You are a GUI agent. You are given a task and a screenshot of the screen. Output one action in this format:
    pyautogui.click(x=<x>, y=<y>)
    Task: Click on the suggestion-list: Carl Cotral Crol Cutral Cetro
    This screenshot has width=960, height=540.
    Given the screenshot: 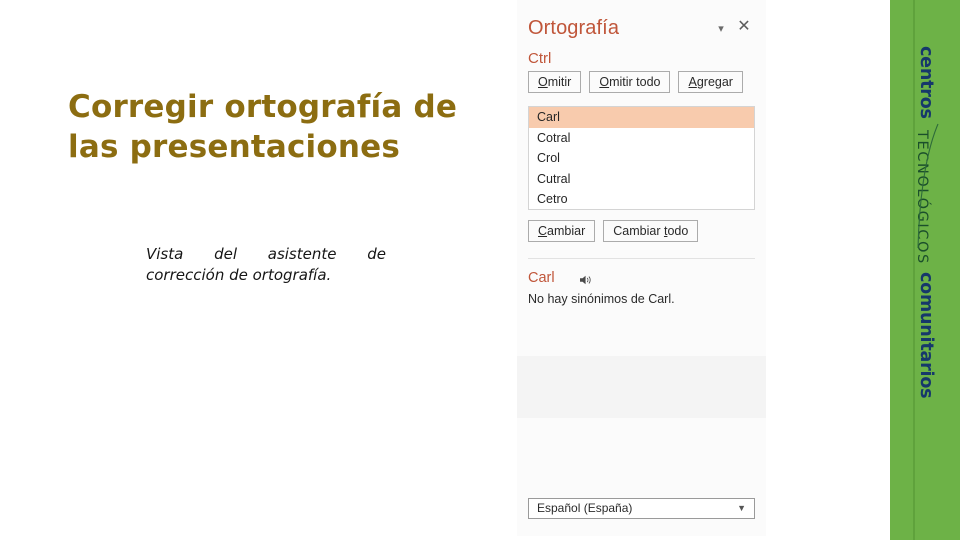 What is the action you would take?
    pyautogui.click(x=641, y=158)
    